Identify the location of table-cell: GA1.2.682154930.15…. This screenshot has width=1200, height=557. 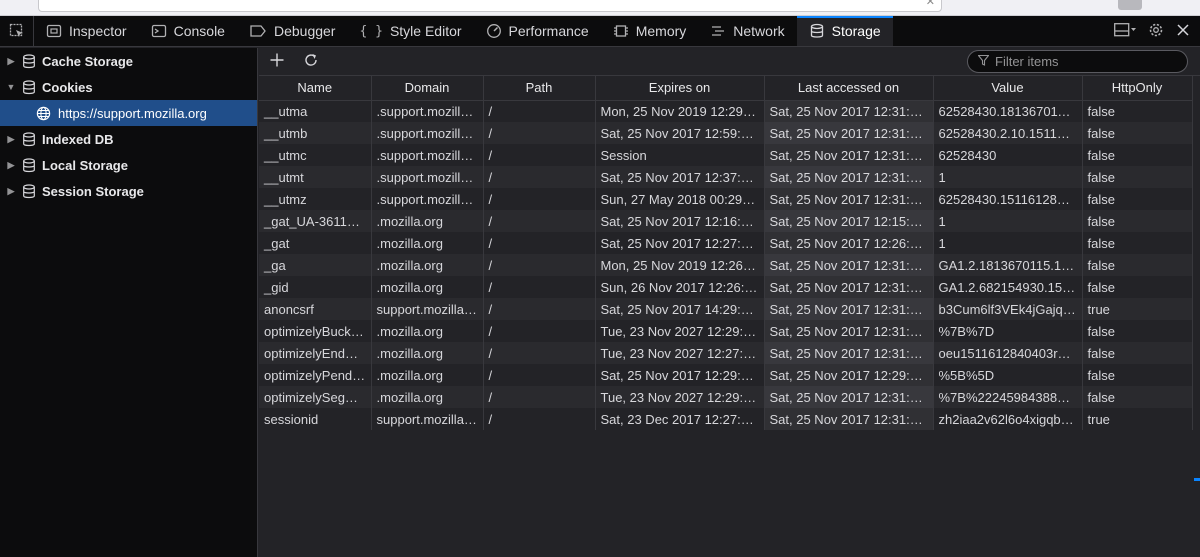
(1008, 287).